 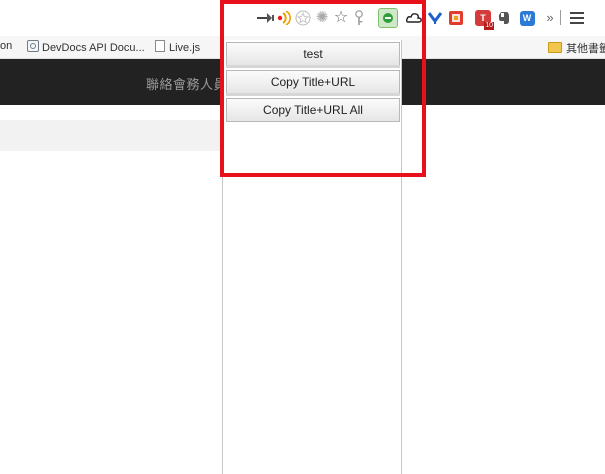 I want to click on green-extension-icon, so click(x=388, y=18).